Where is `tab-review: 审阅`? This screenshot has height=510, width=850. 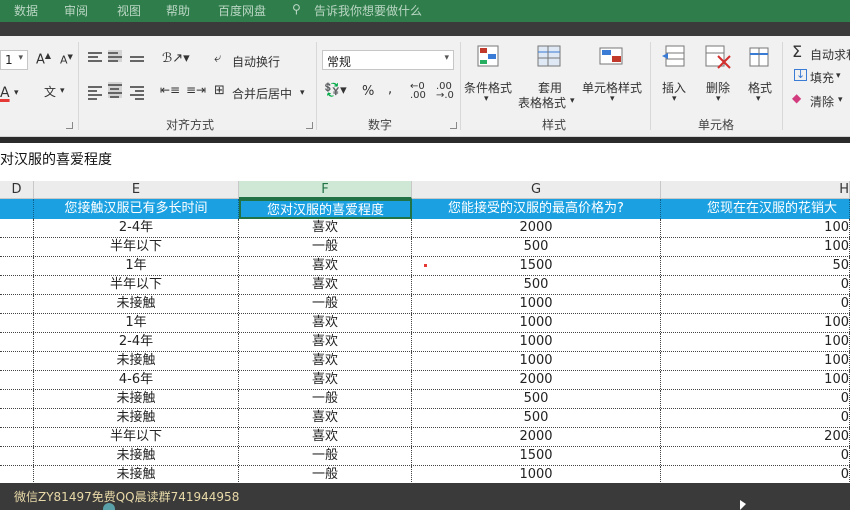 tab-review: 审阅 is located at coordinates (76, 10).